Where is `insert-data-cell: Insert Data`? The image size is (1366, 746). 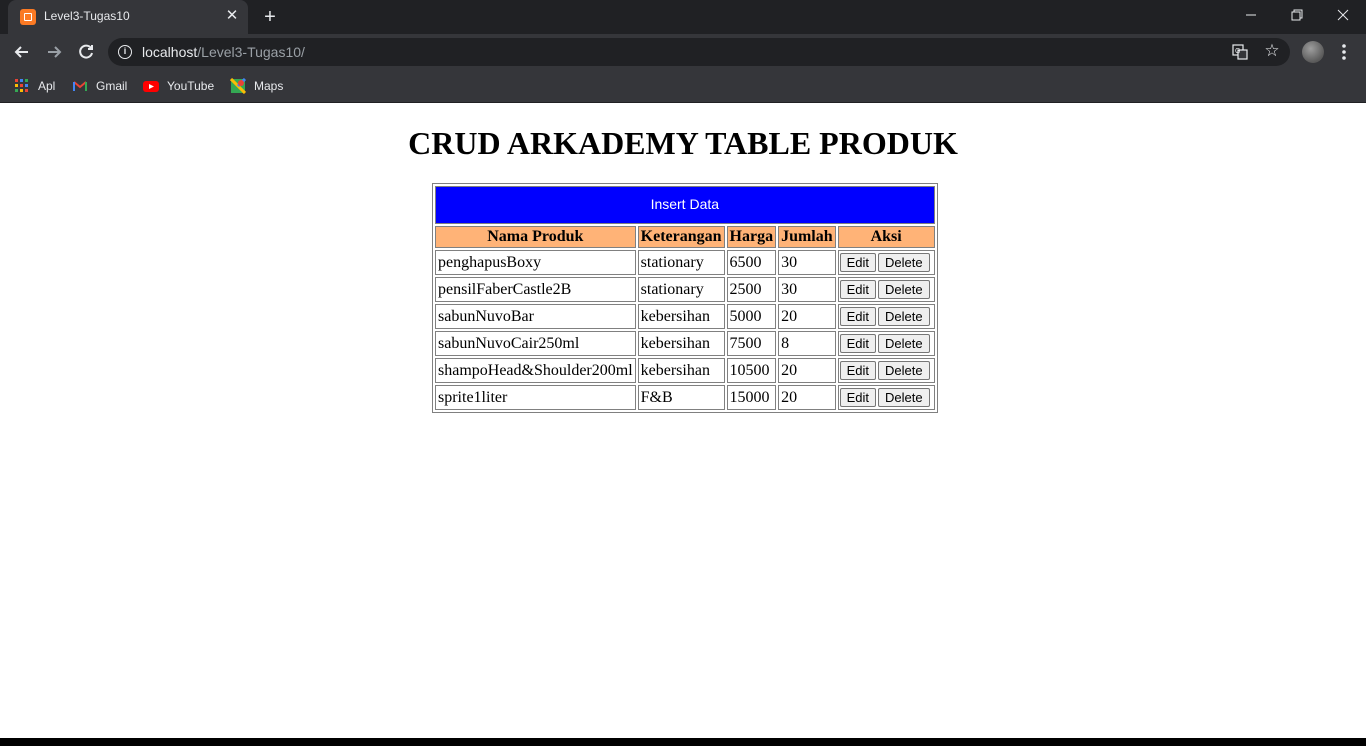
insert-data-cell: Insert Data is located at coordinates (685, 205).